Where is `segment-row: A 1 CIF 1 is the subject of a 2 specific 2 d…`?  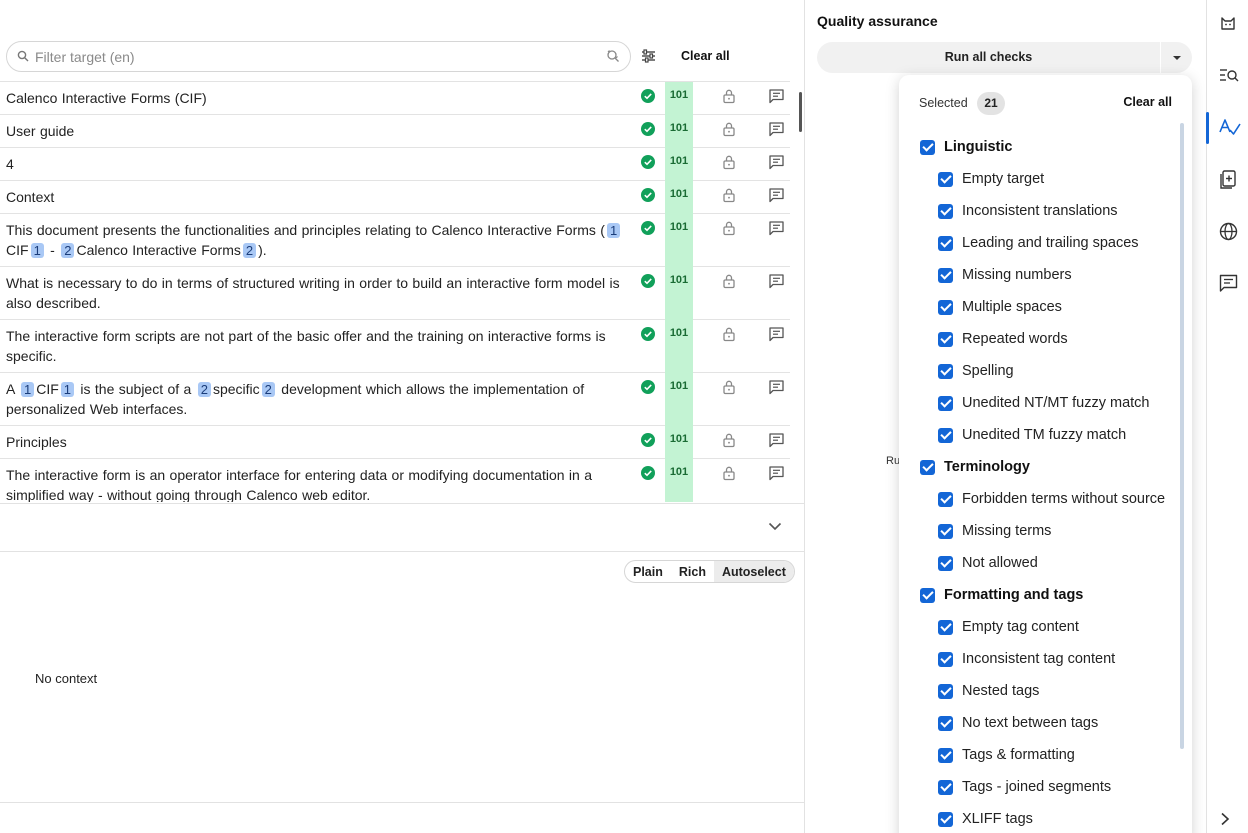
segment-row: A 1 CIF 1 is the subject of a 2 specific 2 d… is located at coordinates (395, 399).